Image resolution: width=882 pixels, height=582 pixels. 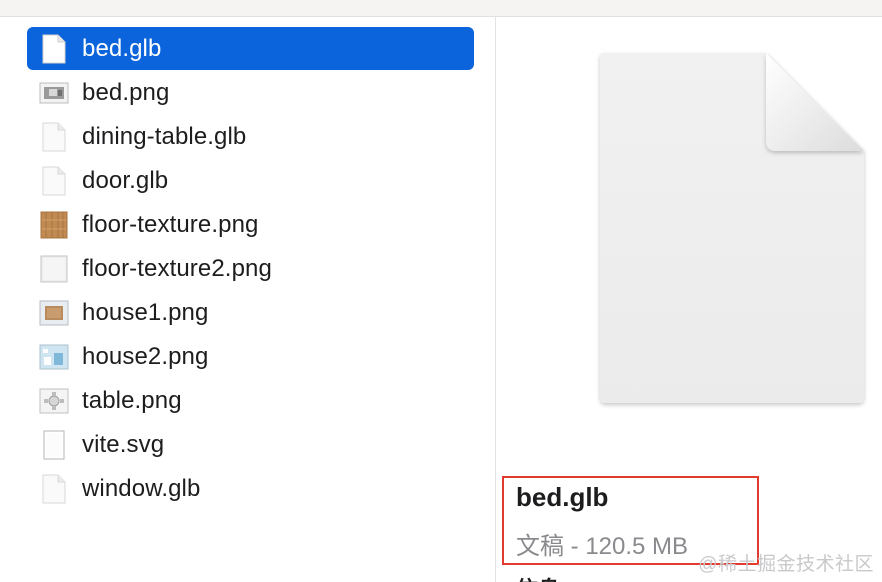 What do you see at coordinates (54, 445) in the screenshot?
I see `svg-document-icon` at bounding box center [54, 445].